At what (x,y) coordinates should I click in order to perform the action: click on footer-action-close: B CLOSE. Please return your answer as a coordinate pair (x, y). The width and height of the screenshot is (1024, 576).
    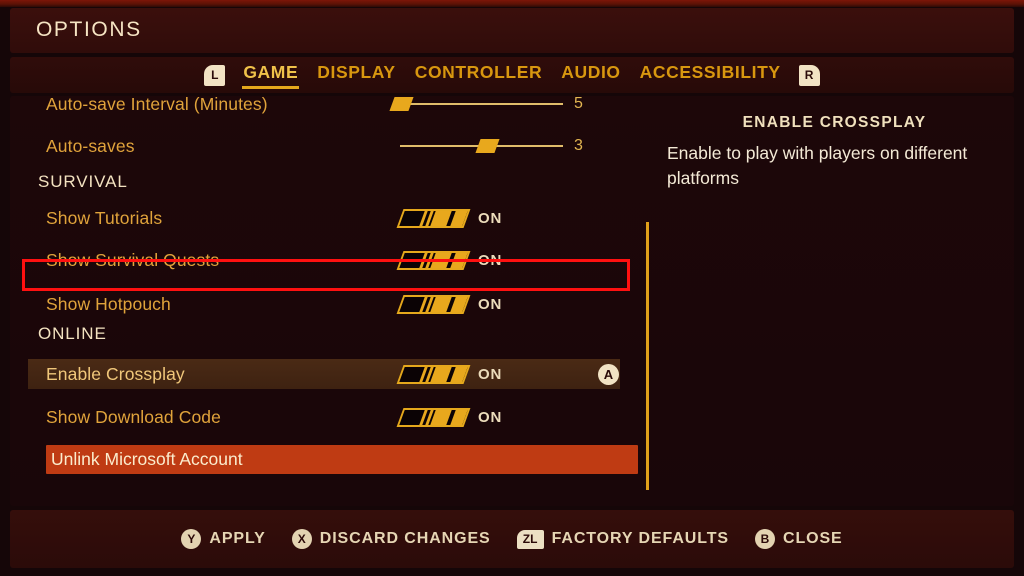
    Looking at the image, I should click on (798, 539).